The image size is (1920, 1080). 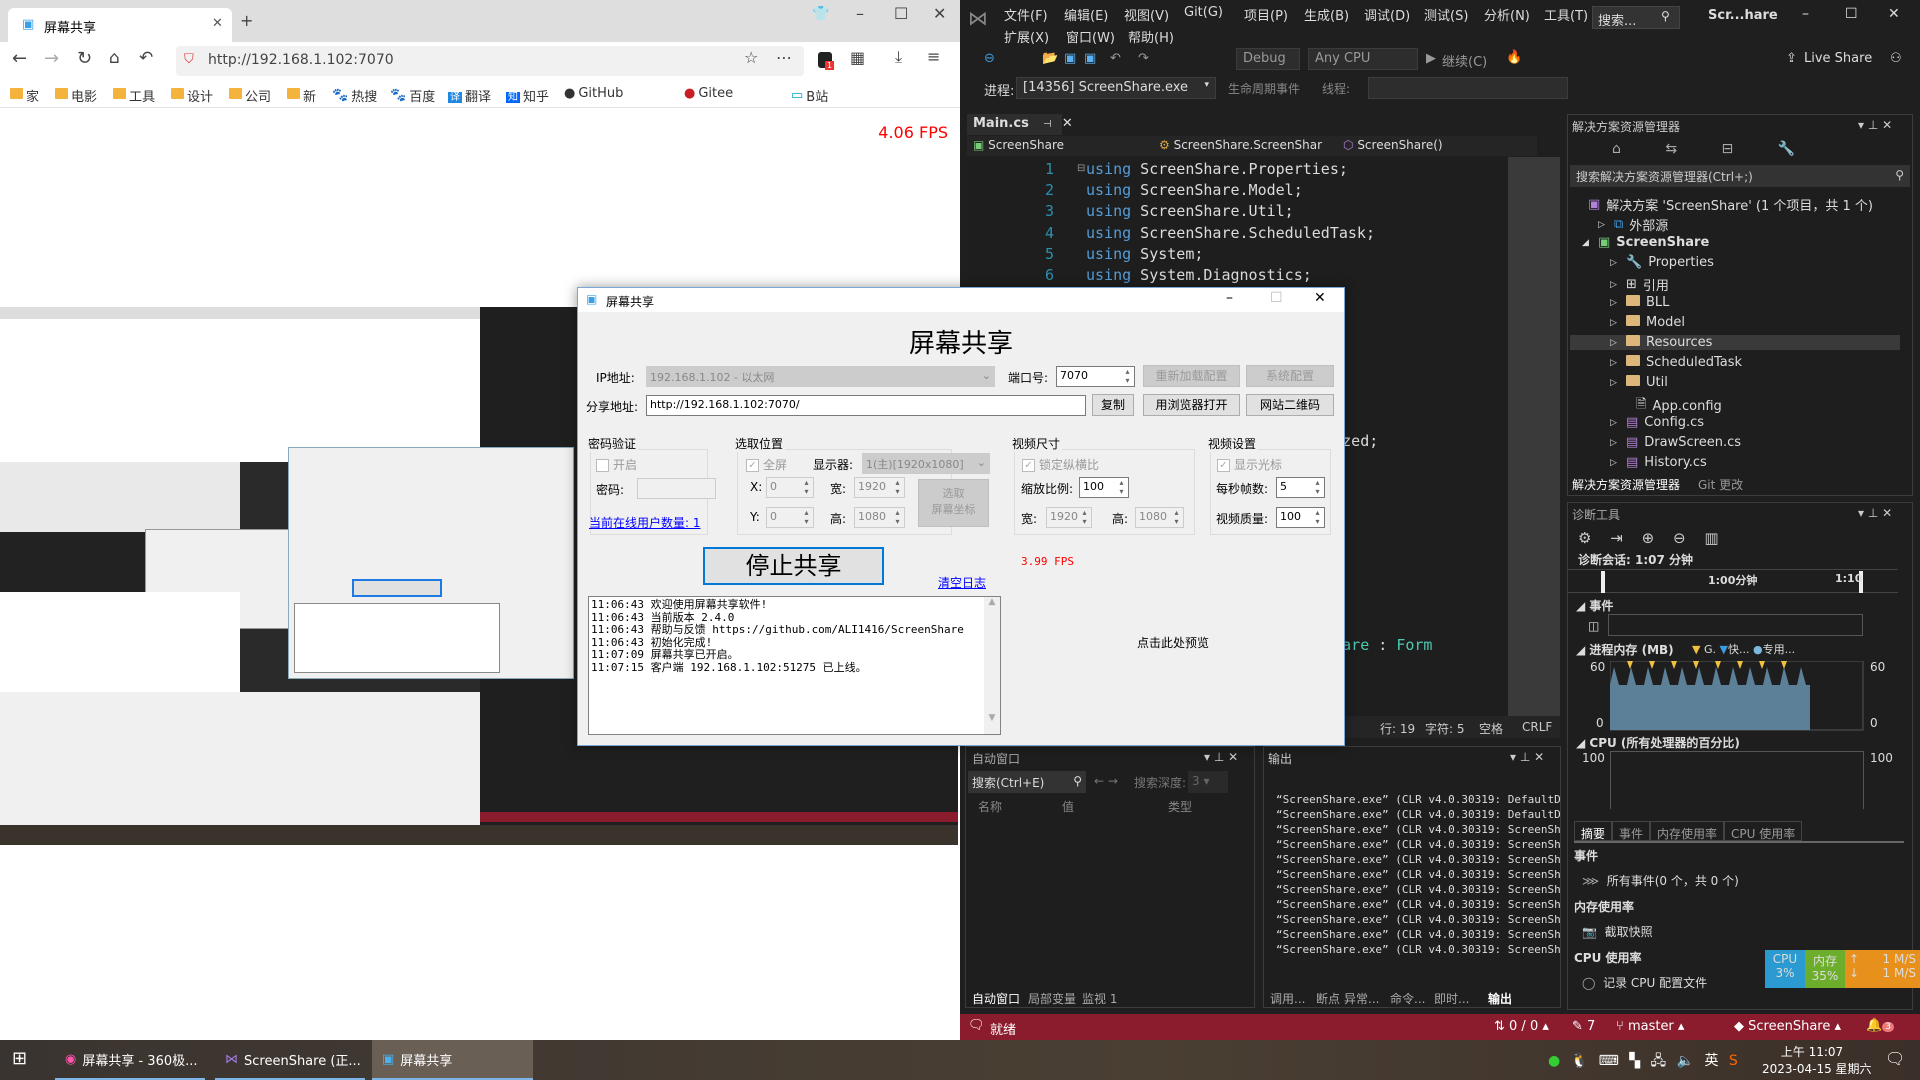 What do you see at coordinates (1027, 782) in the screenshot?
I see `autos-search-input: 搜索(Ctrl+E) ⚲` at bounding box center [1027, 782].